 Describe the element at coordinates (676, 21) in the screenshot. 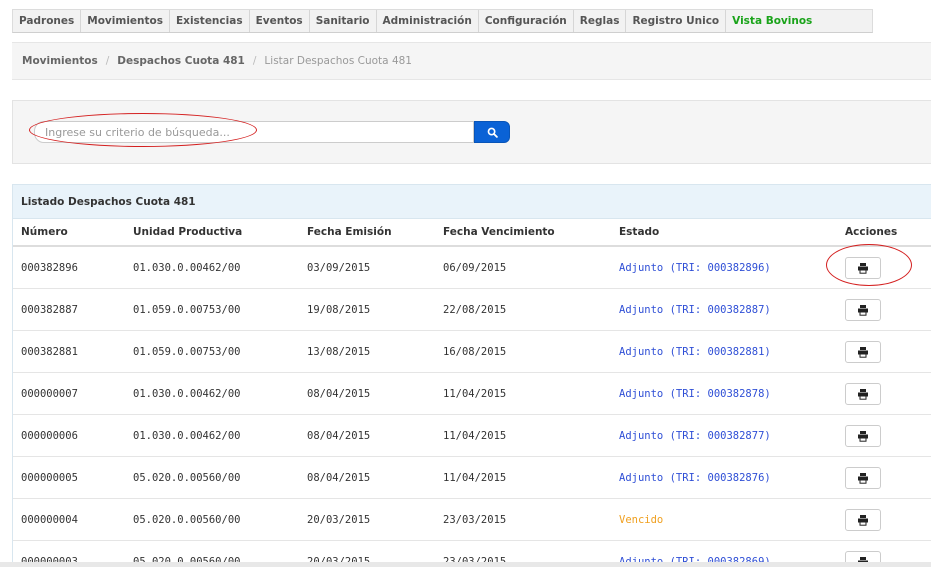

I see `nav-item-registro-unico: Registro Unico` at that location.